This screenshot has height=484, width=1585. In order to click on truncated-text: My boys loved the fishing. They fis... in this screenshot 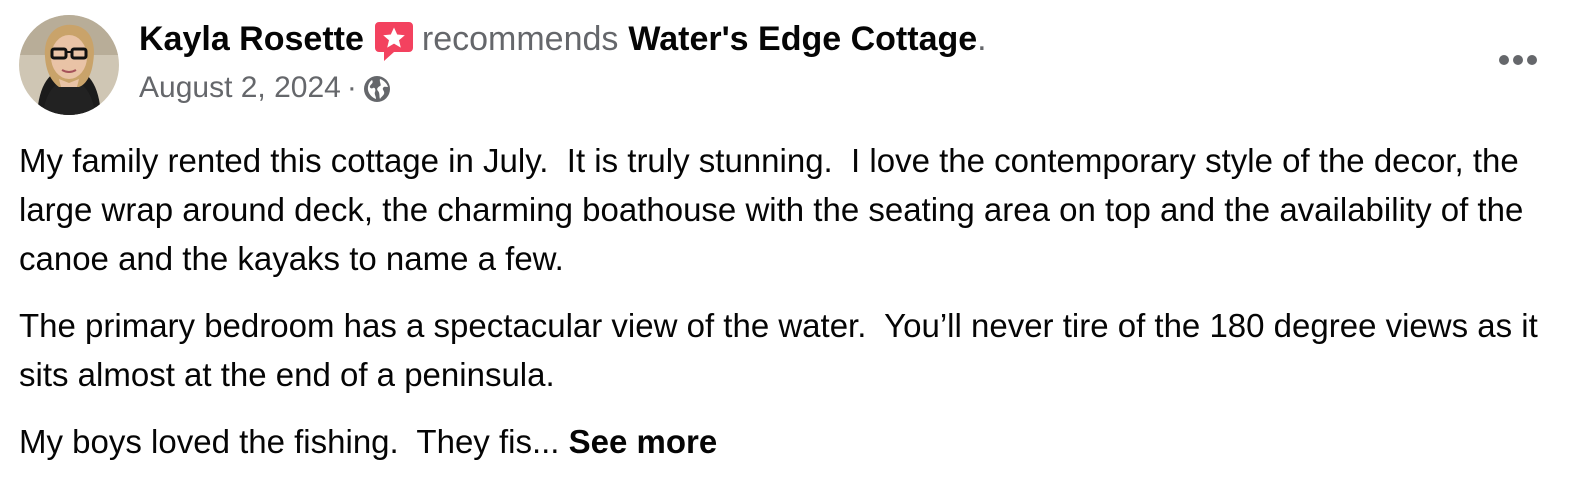, I will do `click(294, 441)`.